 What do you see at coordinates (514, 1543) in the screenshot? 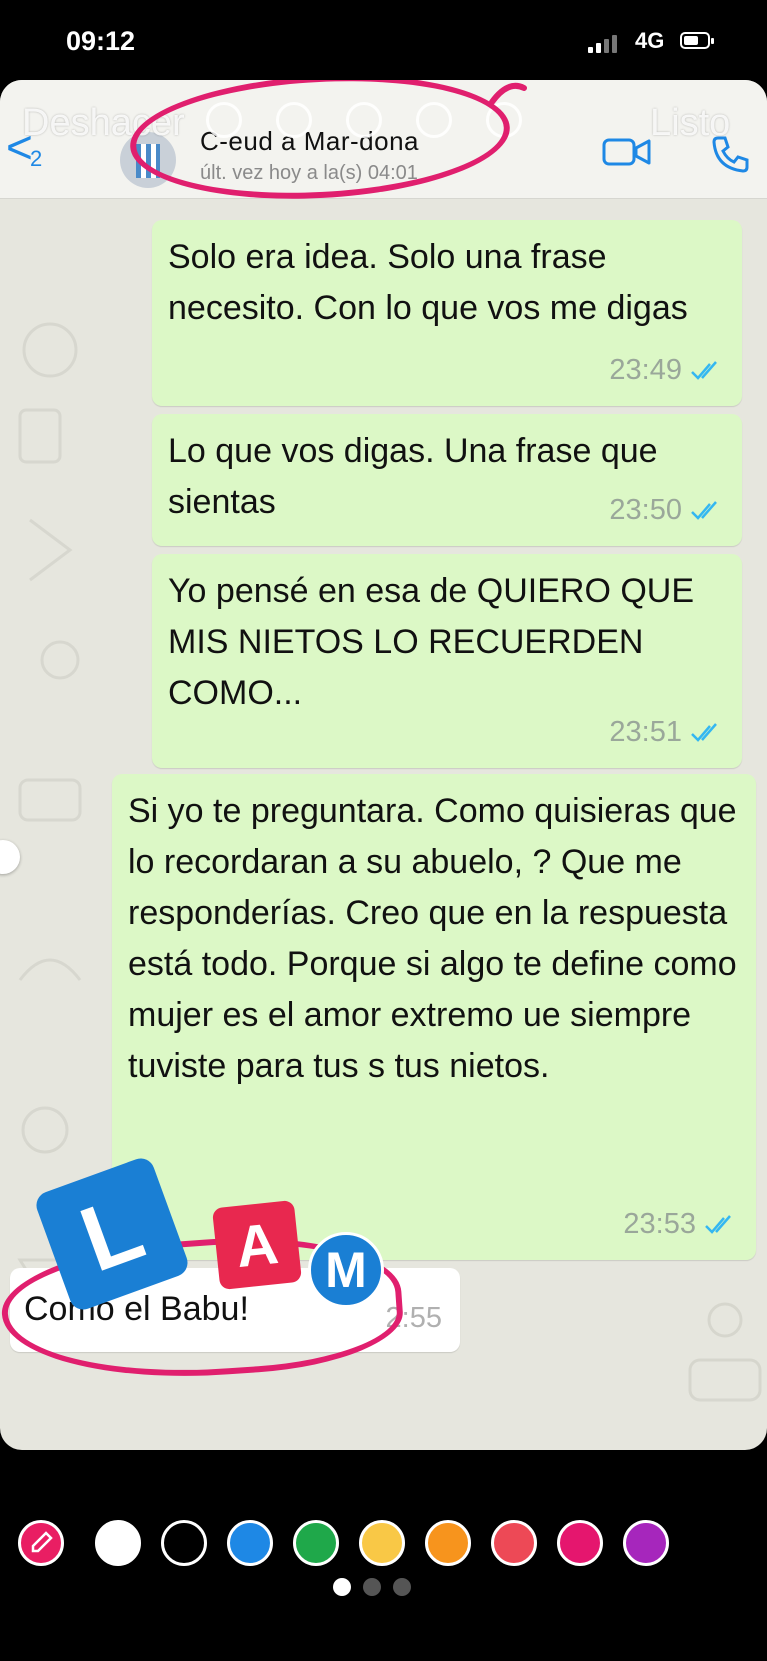
I see `color-swatch-red` at bounding box center [514, 1543].